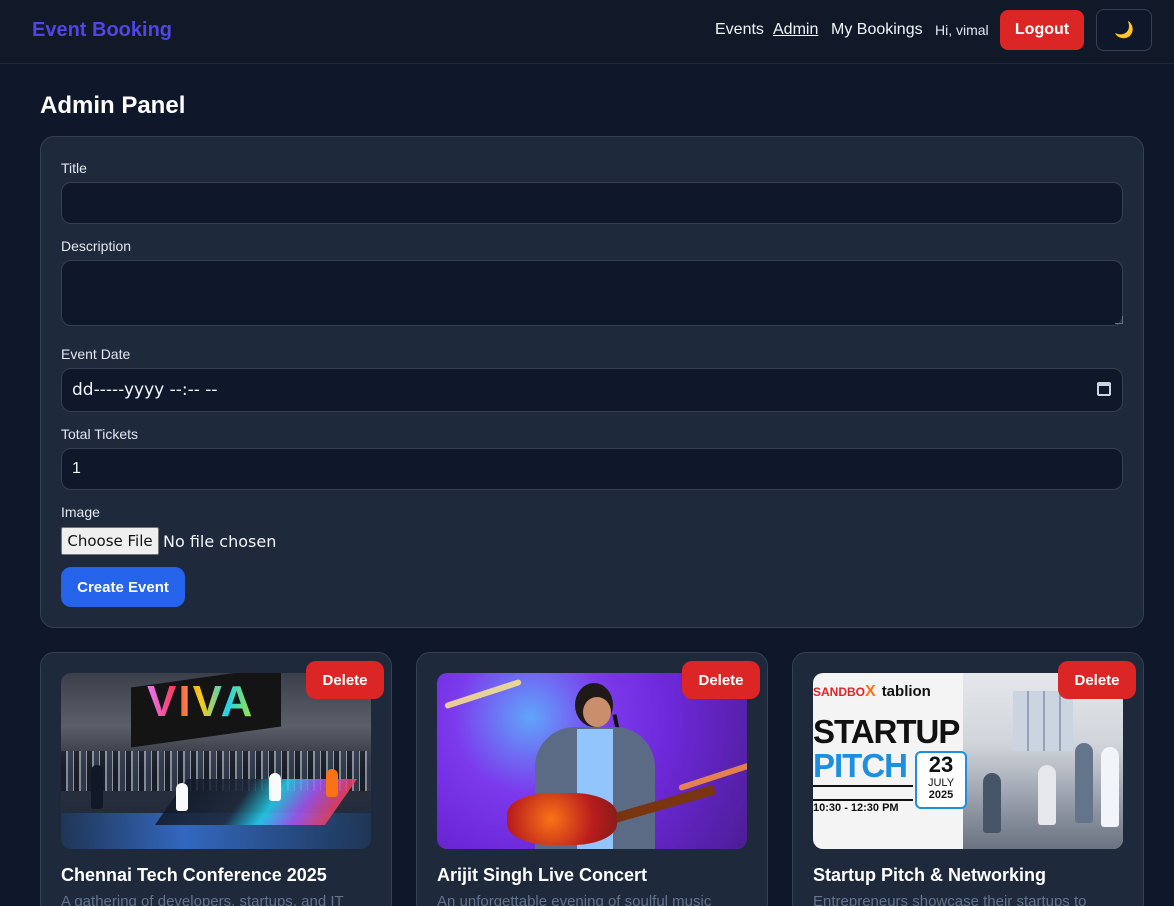 The image size is (1174, 906). Describe the element at coordinates (110, 541) in the screenshot. I see `choose-file-button: Choose File` at that location.